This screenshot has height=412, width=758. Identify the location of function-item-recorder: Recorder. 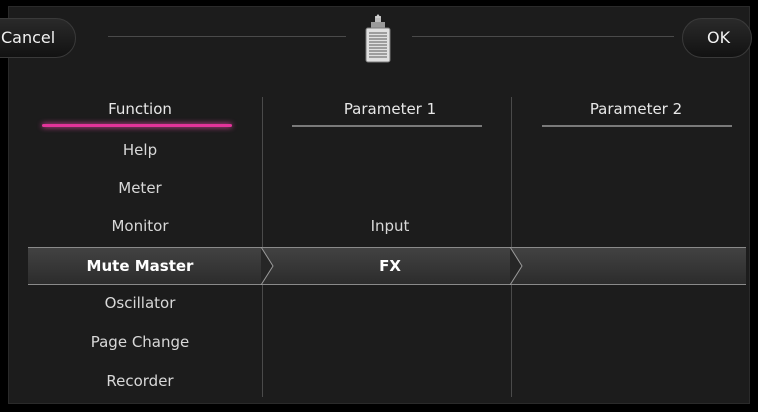
(140, 381).